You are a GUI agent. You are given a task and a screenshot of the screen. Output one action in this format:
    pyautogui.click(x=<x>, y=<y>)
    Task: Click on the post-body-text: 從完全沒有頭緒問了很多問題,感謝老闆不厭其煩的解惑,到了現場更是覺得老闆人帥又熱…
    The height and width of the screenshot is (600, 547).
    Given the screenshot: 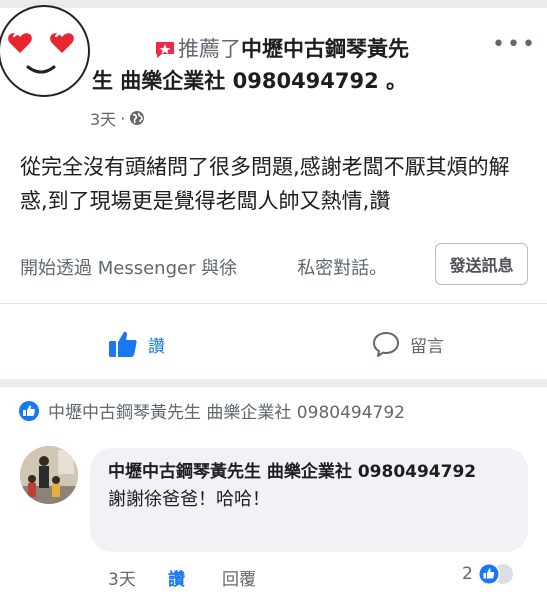 What is the action you would take?
    pyautogui.click(x=265, y=184)
    